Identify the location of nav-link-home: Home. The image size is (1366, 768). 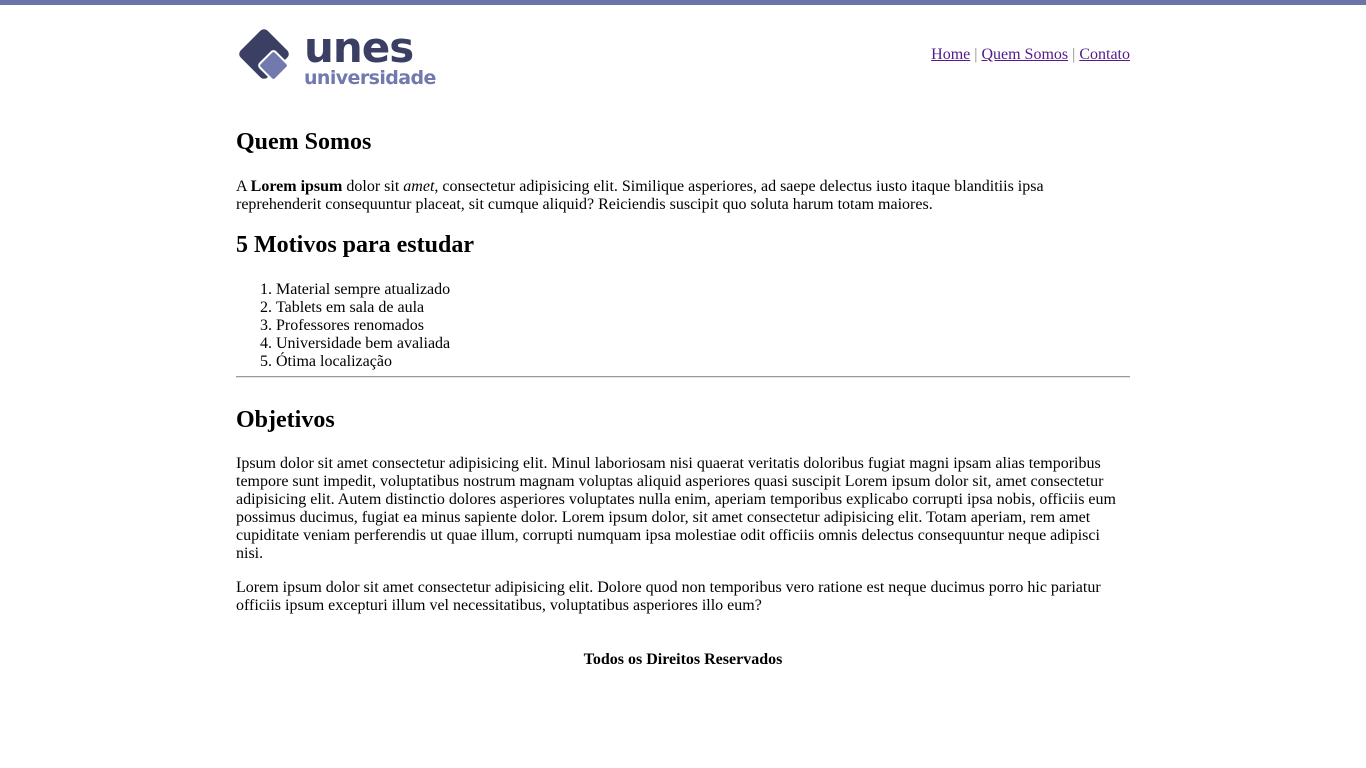
(950, 54).